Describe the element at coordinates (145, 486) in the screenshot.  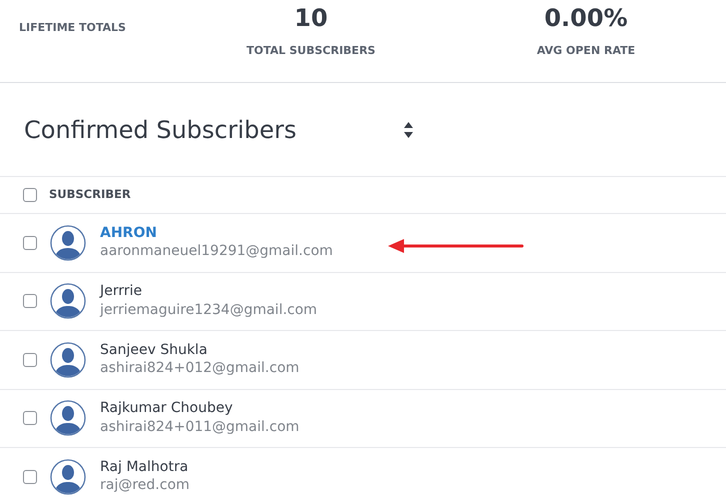
I see `subscriber-email: raj@red.com` at that location.